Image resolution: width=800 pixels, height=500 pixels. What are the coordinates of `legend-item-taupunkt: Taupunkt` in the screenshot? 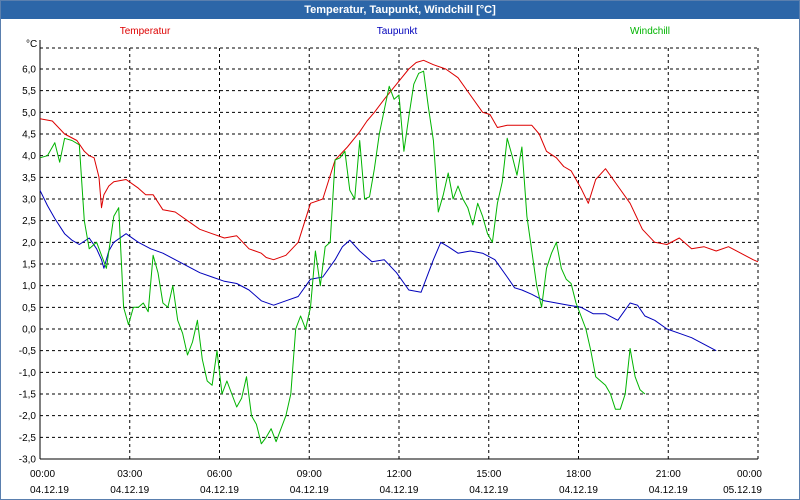 It's located at (397, 31).